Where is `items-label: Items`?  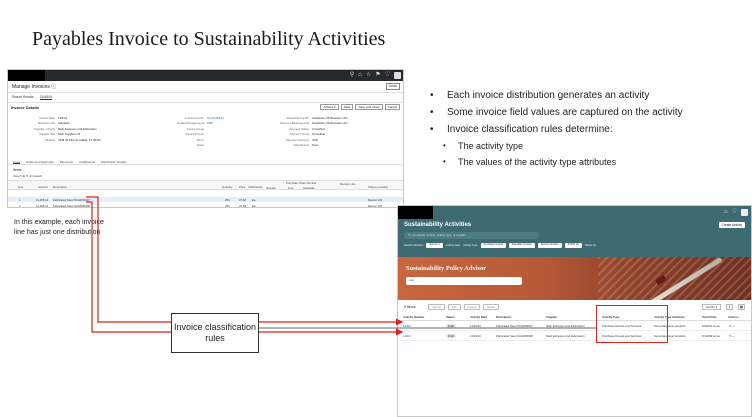 items-label: Items is located at coordinates (17, 170).